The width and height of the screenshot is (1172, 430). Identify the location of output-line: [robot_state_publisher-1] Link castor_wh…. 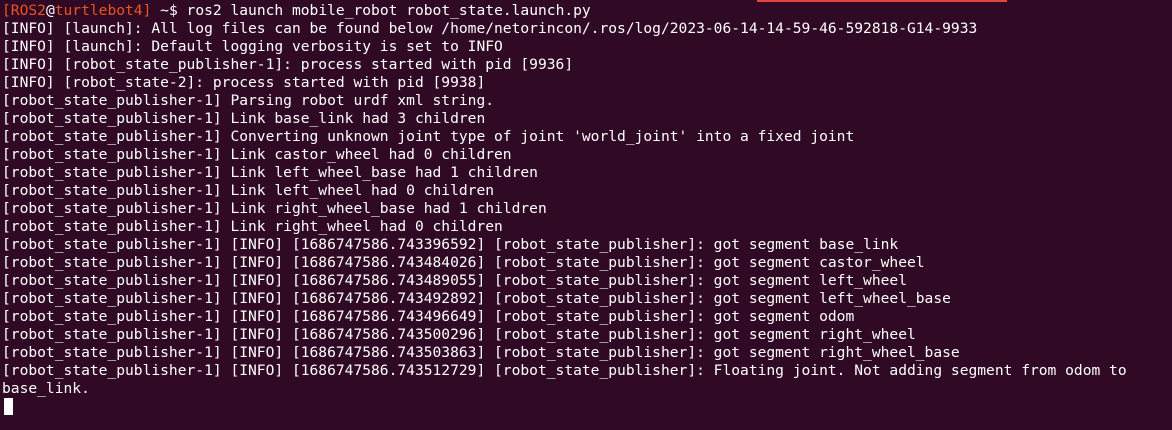
(257, 154).